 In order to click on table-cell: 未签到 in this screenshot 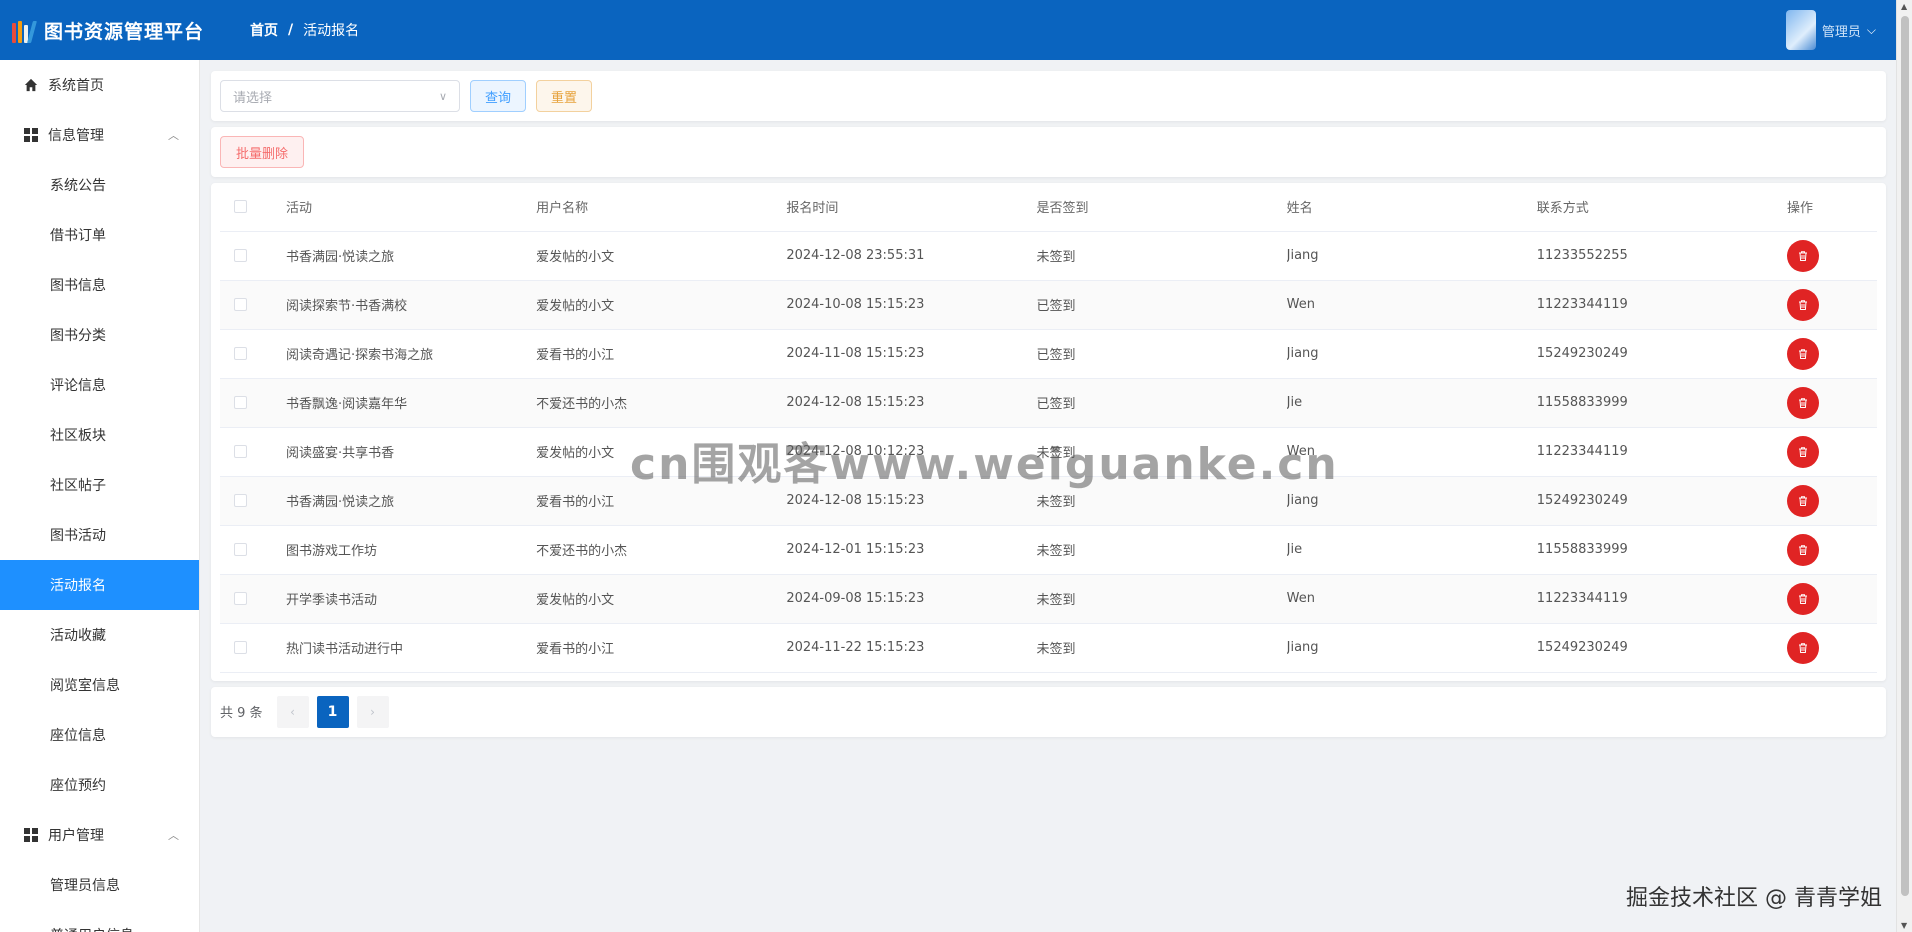, I will do `click(1161, 648)`.